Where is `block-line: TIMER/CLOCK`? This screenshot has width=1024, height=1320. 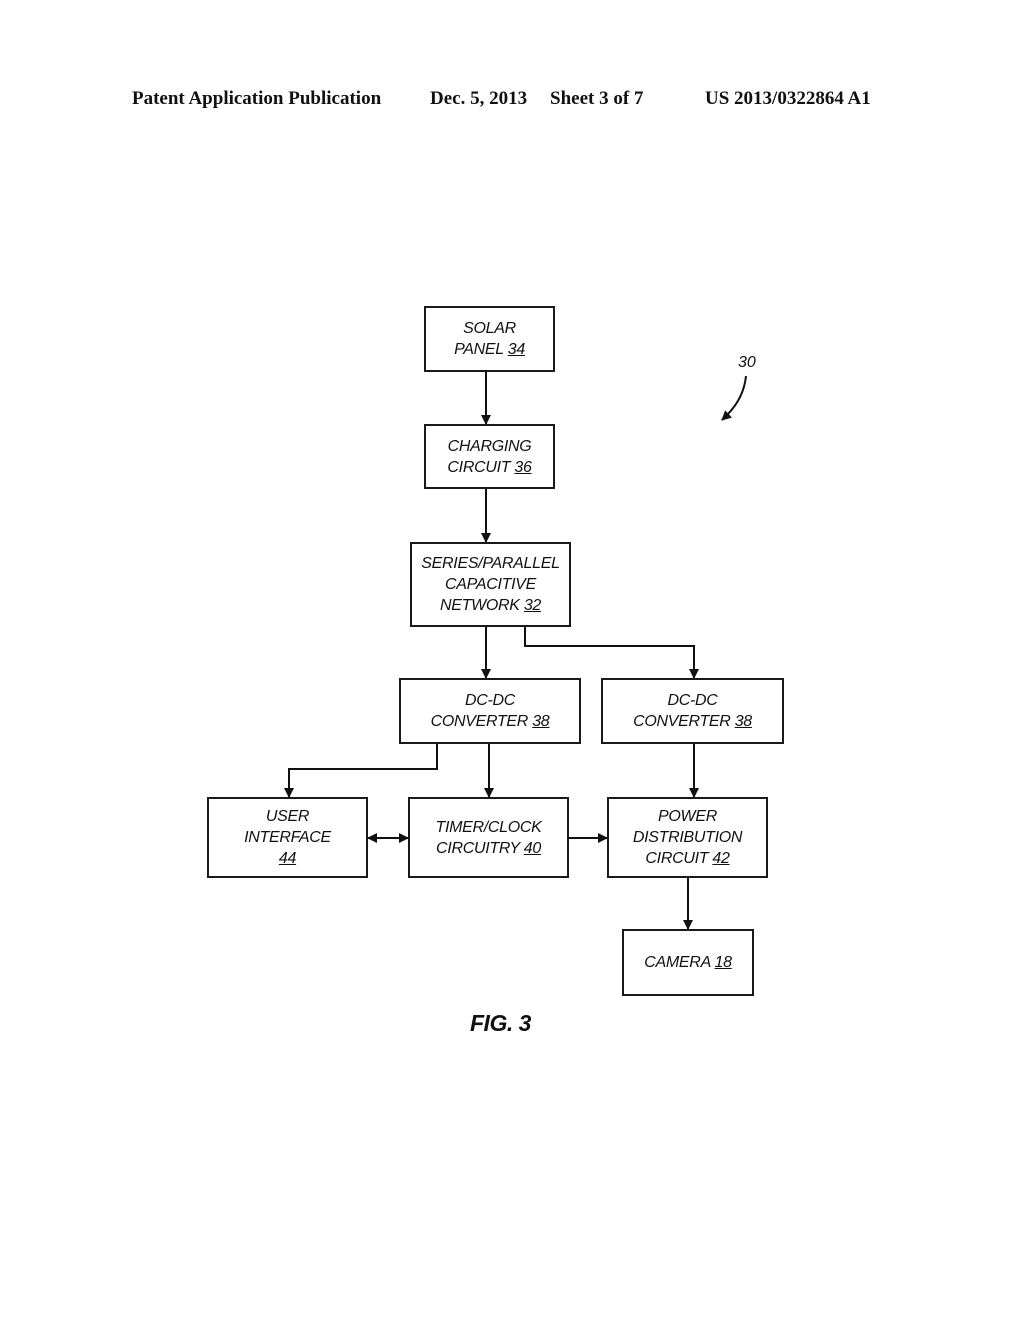
block-line: TIMER/CLOCK is located at coordinates (488, 827).